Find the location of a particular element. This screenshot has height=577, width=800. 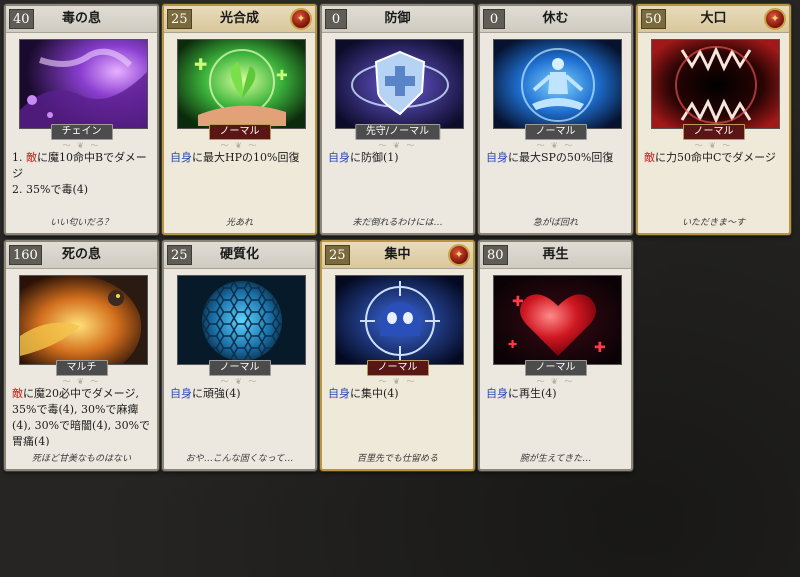

card-title: 硬質化 is located at coordinates (239, 254).